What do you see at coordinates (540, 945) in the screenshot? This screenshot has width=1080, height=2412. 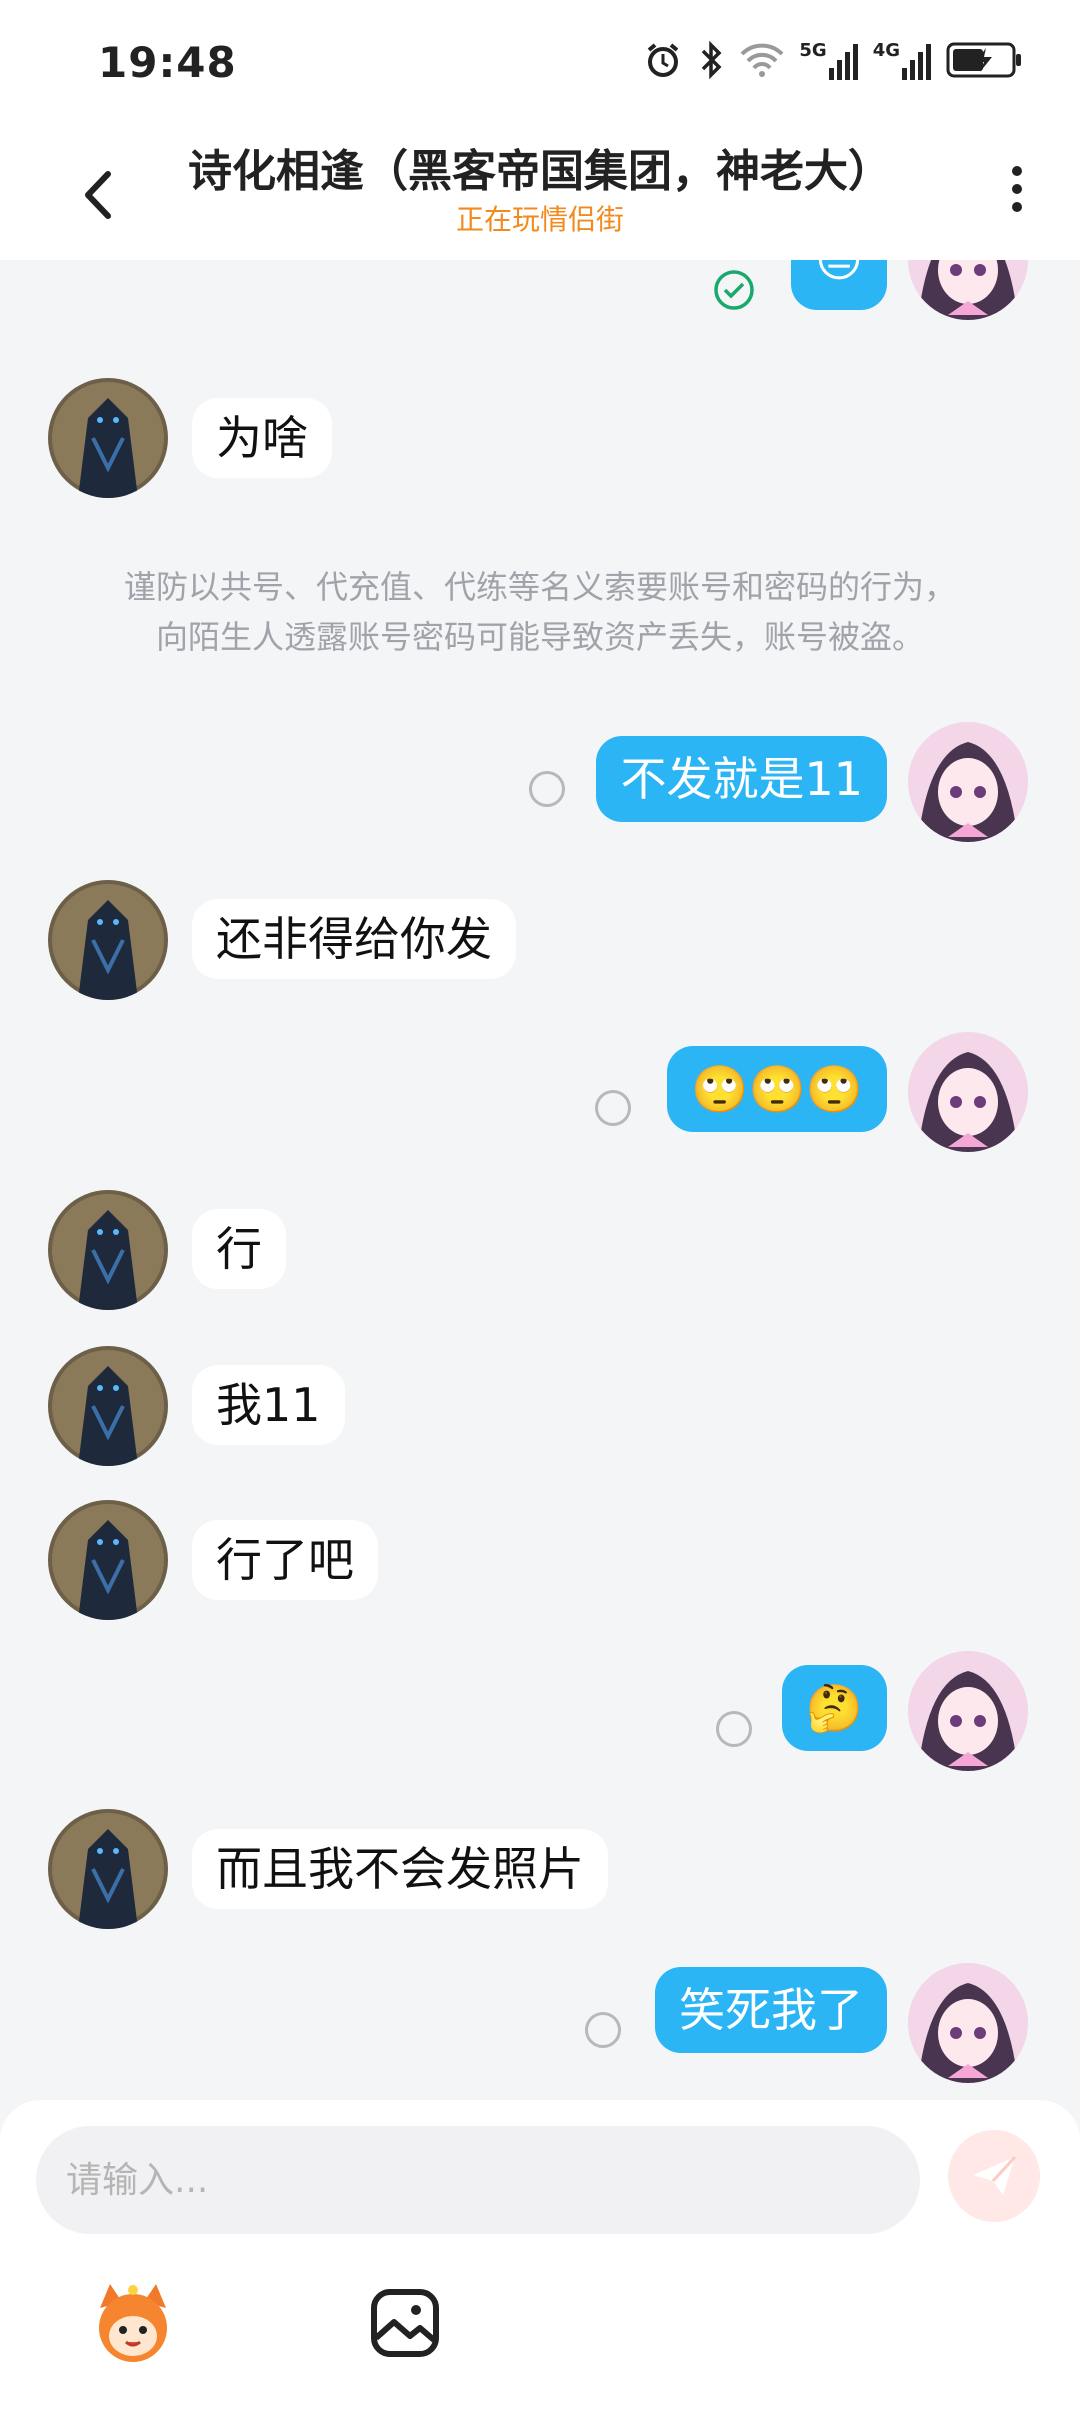 I see `message-row-incoming: 还非得给你发` at bounding box center [540, 945].